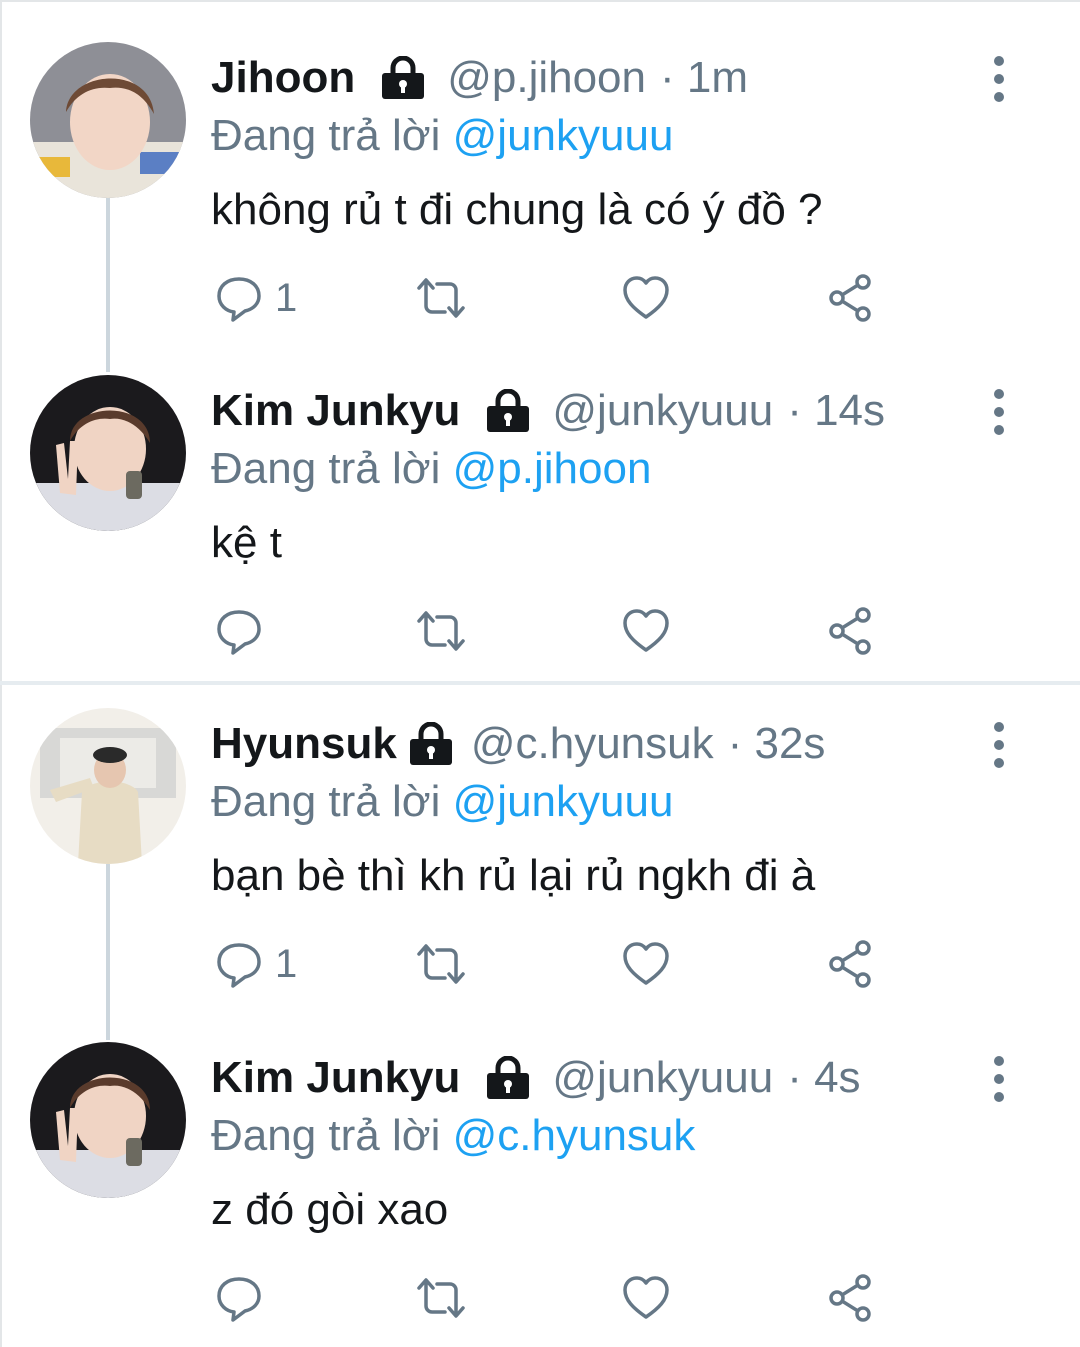 Image resolution: width=1080 pixels, height=1347 pixels. Describe the element at coordinates (1, 673) in the screenshot. I see `left-border` at that location.